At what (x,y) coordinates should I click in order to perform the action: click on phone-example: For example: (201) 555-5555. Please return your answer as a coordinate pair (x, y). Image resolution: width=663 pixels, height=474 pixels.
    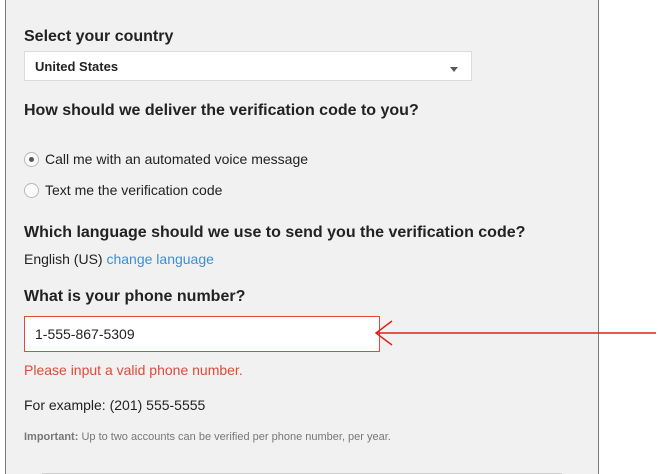
    Looking at the image, I should click on (115, 405).